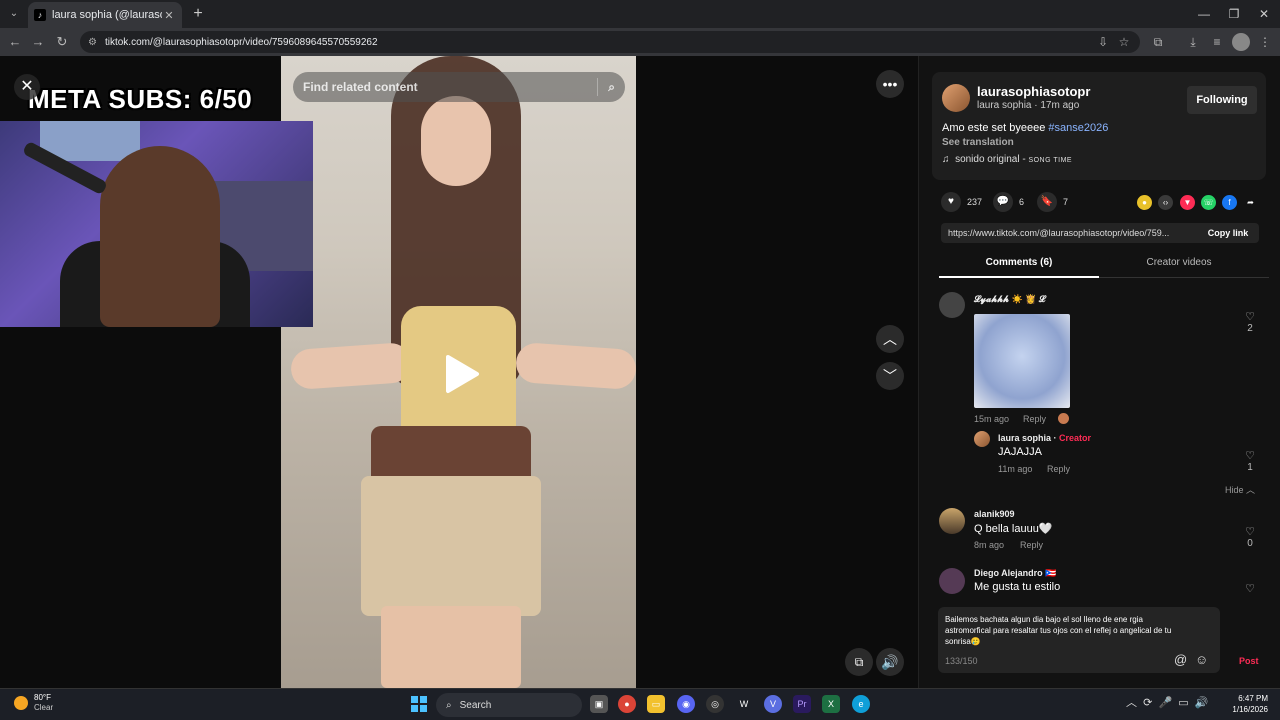  I want to click on forward-arrow-icon: →, so click(38, 42).